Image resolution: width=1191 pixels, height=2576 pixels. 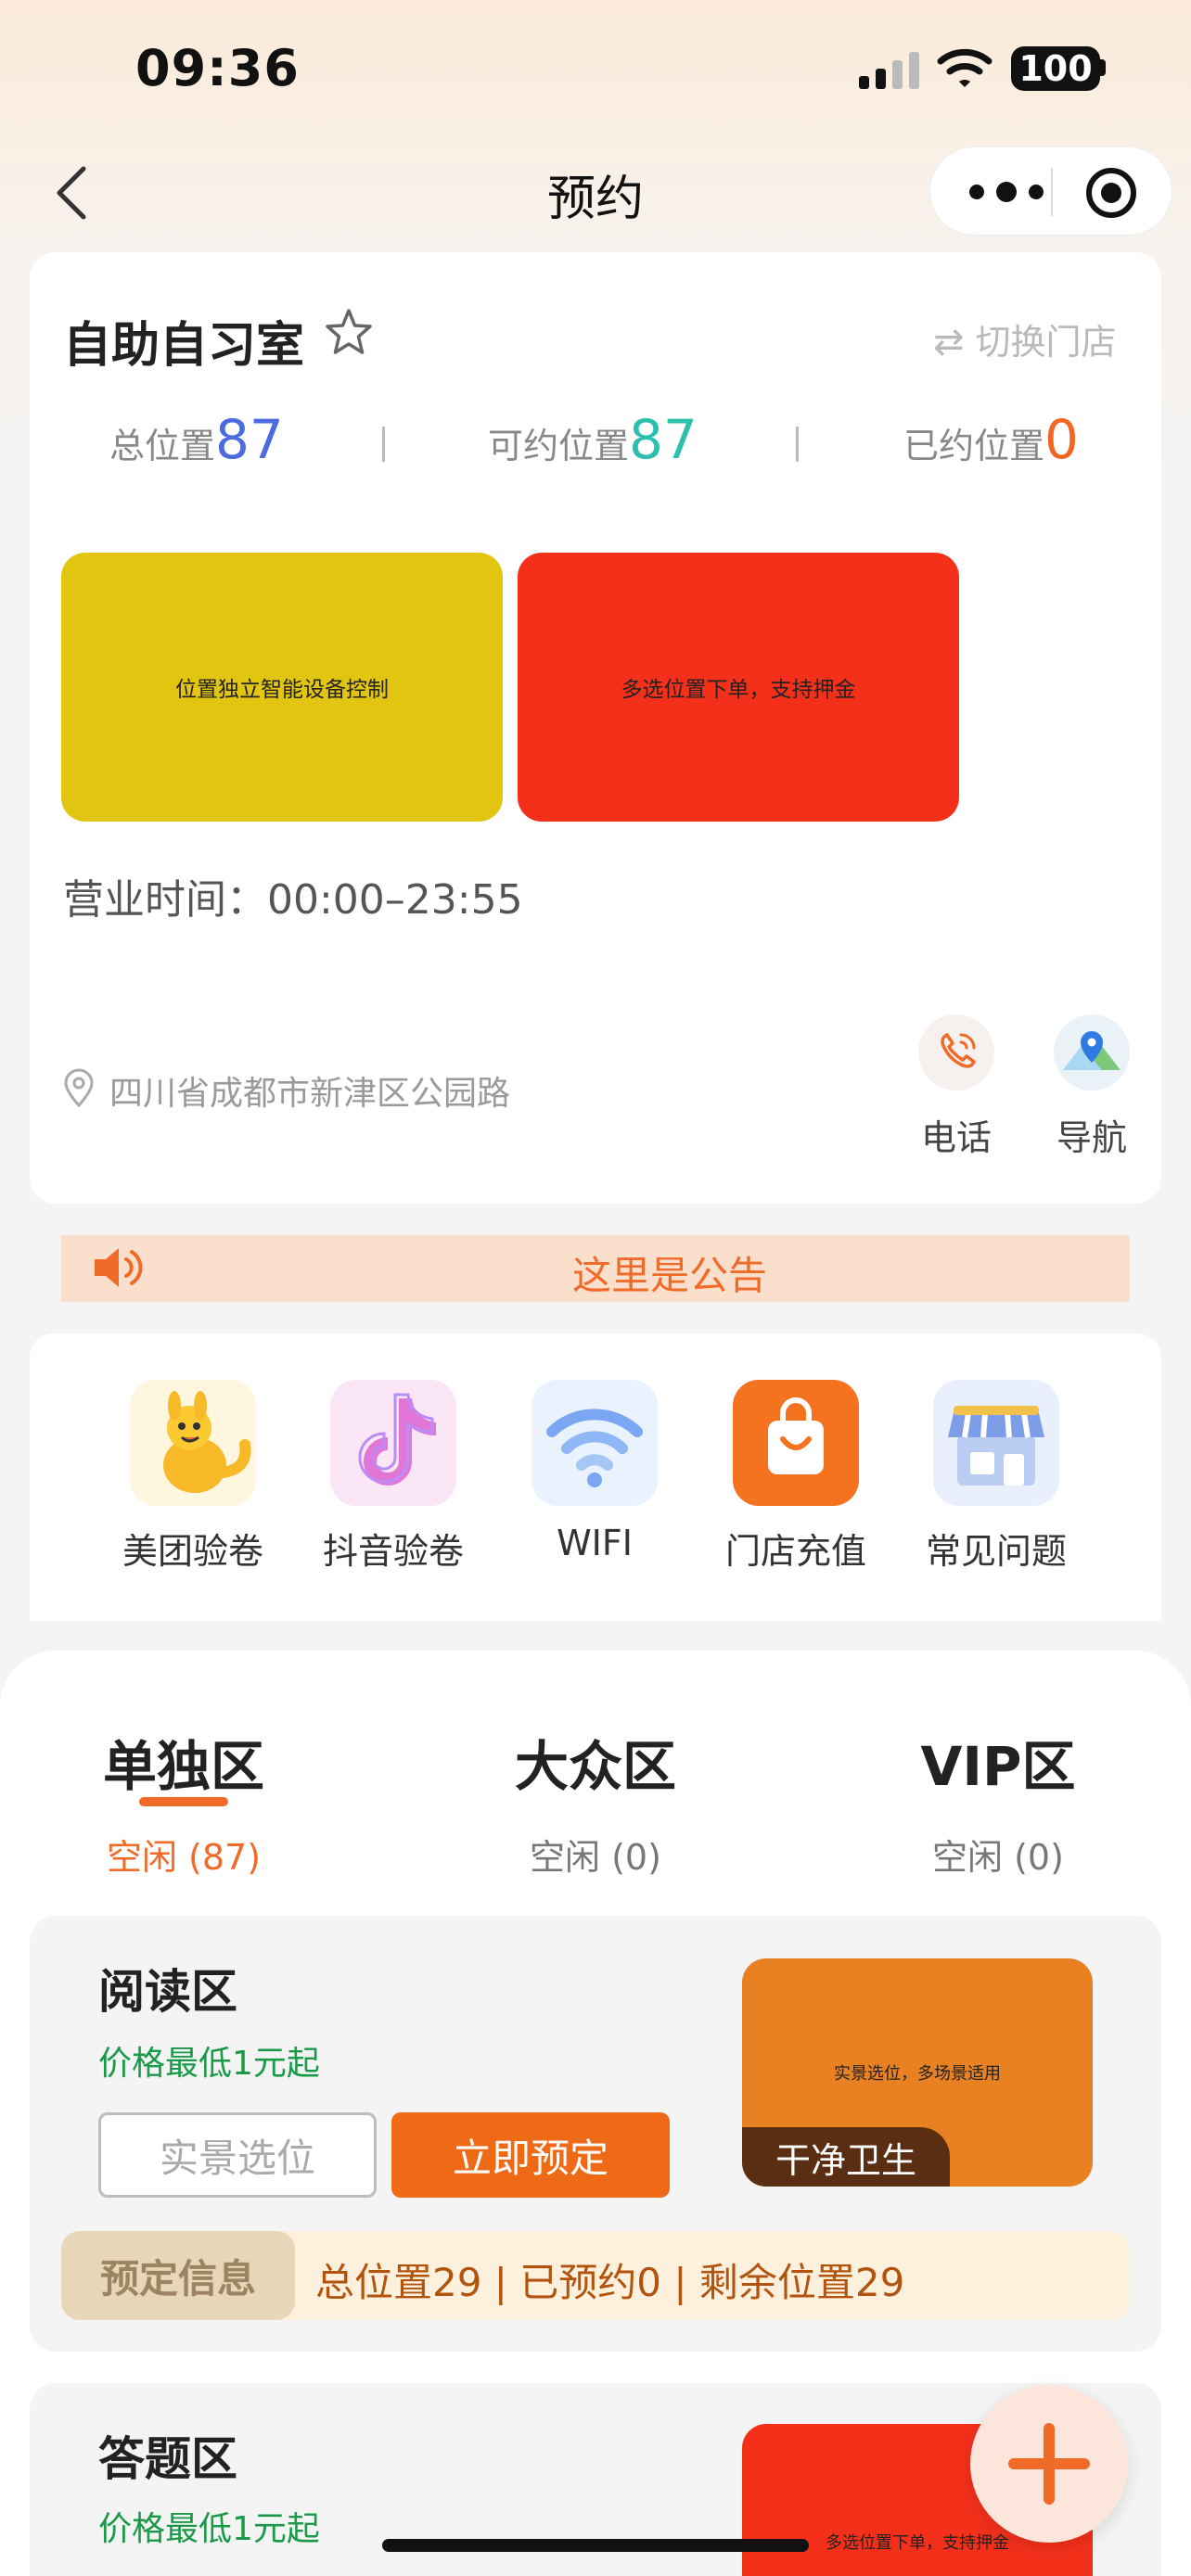 What do you see at coordinates (249, 440) in the screenshot?
I see `stat-total-value: 87` at bounding box center [249, 440].